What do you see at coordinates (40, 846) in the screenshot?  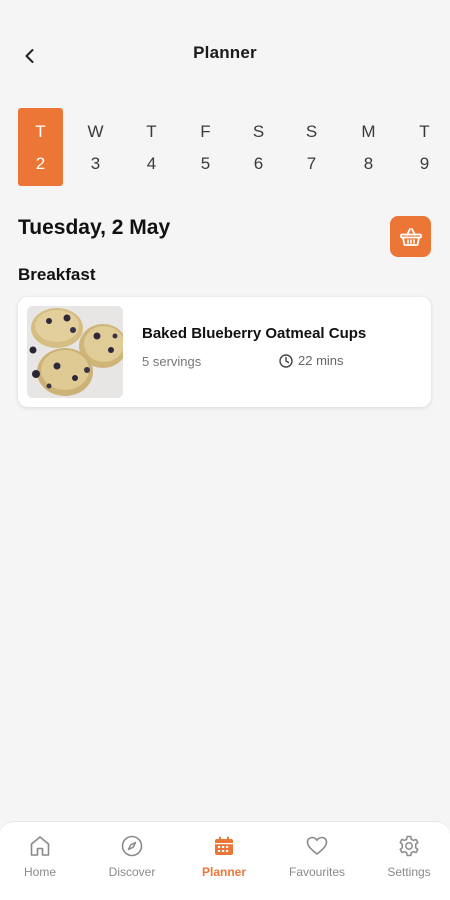 I see `home-icon` at bounding box center [40, 846].